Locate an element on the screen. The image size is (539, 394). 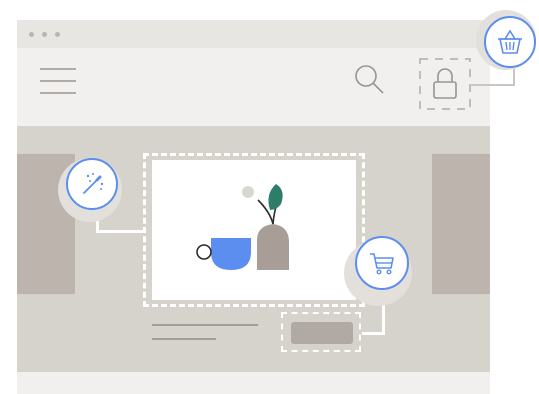
search-icon is located at coordinates (370, 79).